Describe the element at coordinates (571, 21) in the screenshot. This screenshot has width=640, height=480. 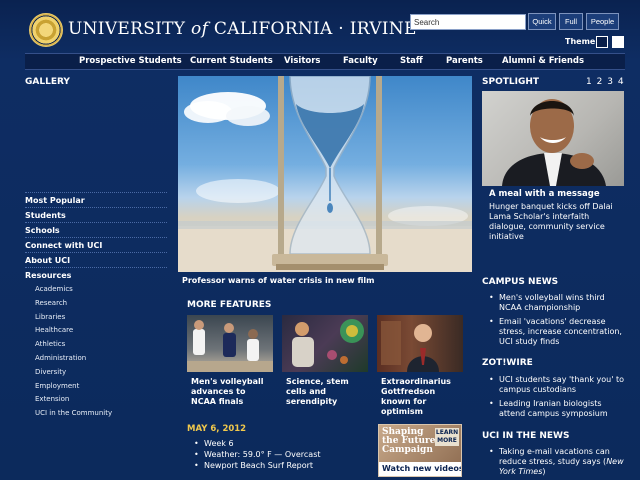
I see `full-search-button: Full` at that location.